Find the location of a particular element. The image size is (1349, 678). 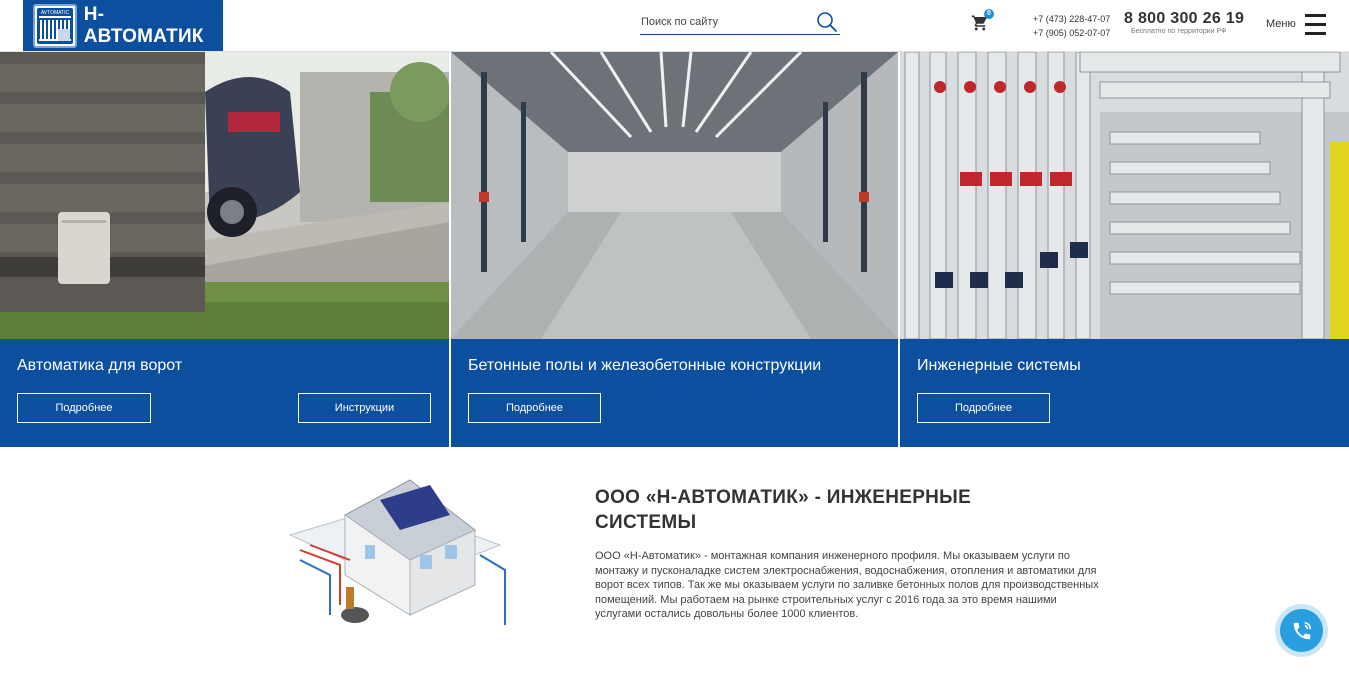

more-button-concrete: Подробнее is located at coordinates (534, 408).